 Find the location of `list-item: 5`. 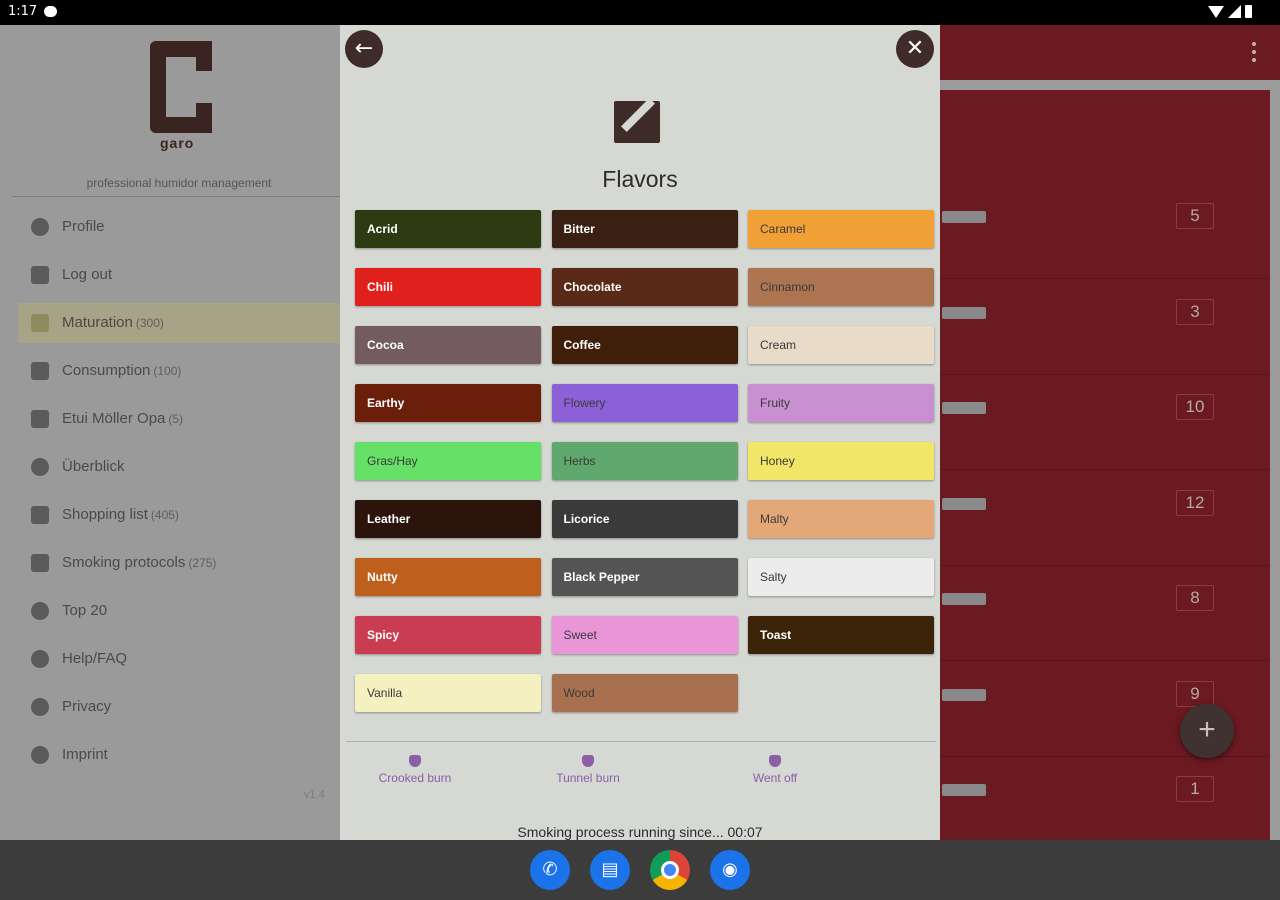

list-item: 5 is located at coordinates (1105, 232).